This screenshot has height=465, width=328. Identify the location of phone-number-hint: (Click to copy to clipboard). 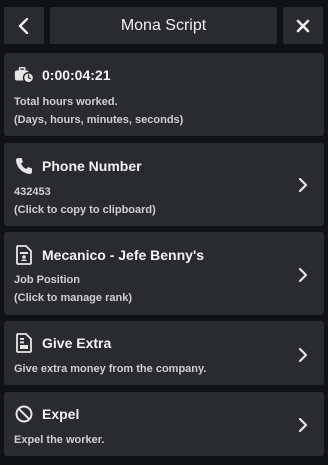
(85, 210).